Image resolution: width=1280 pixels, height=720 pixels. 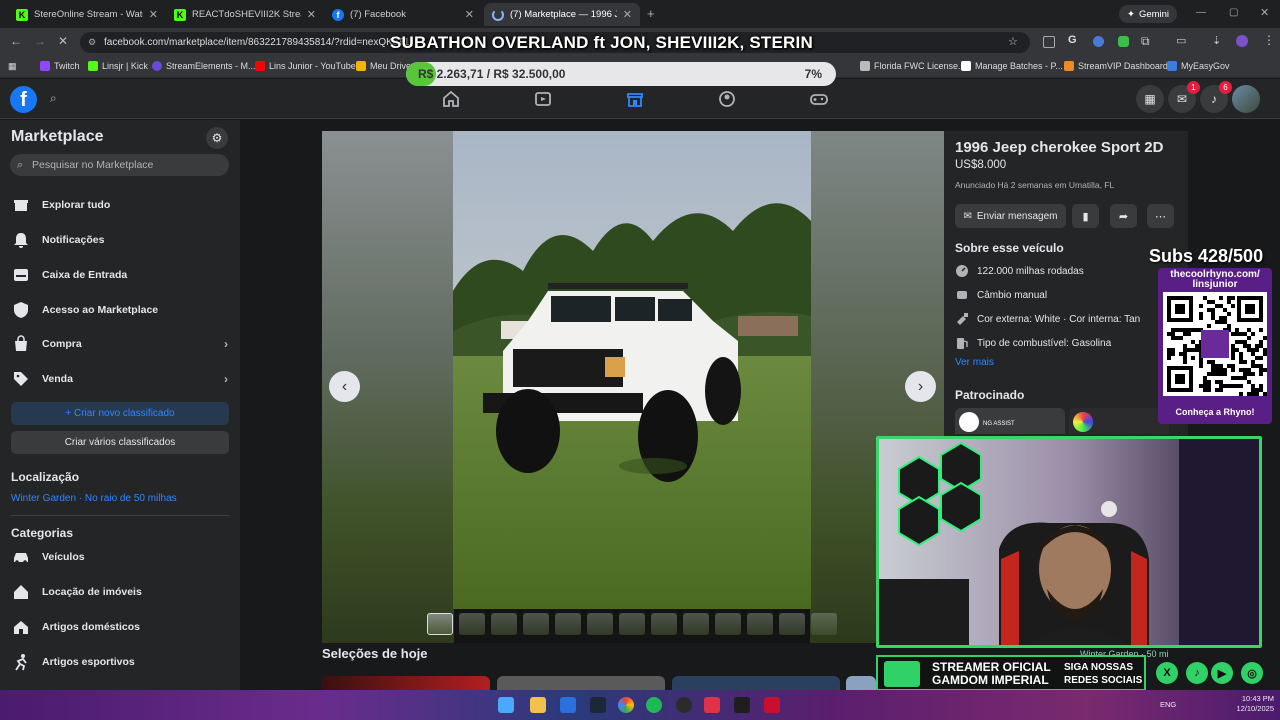 I want to click on obs-icon, so click(x=684, y=705).